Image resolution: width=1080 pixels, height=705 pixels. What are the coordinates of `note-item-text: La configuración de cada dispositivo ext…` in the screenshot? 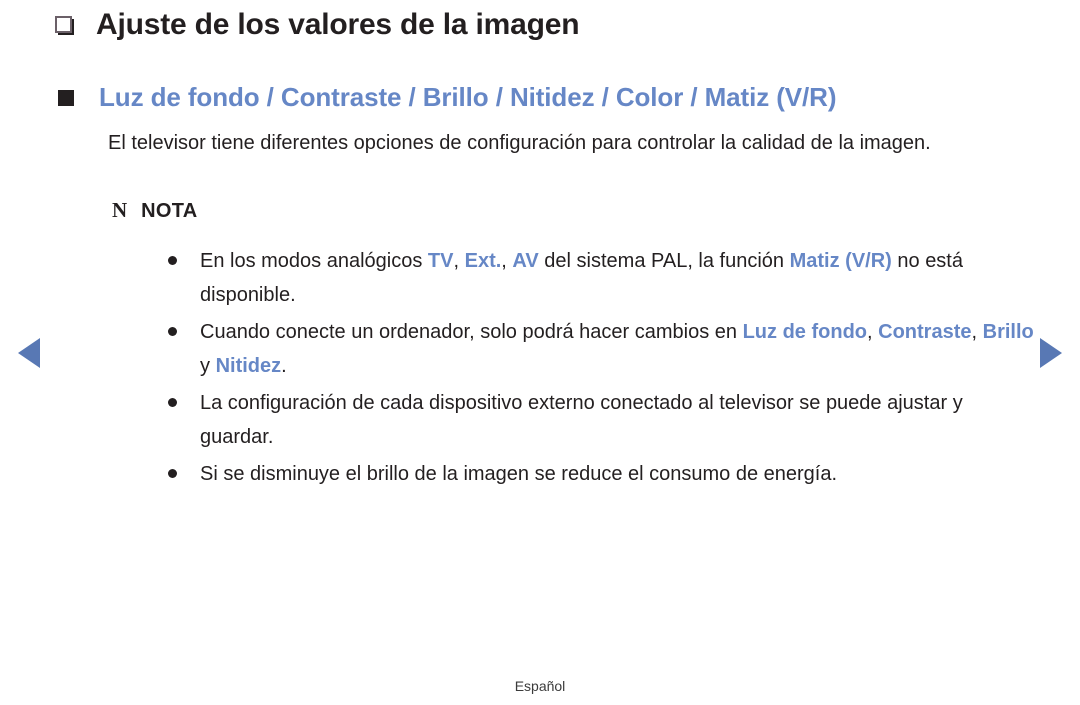 It's located at (619, 420).